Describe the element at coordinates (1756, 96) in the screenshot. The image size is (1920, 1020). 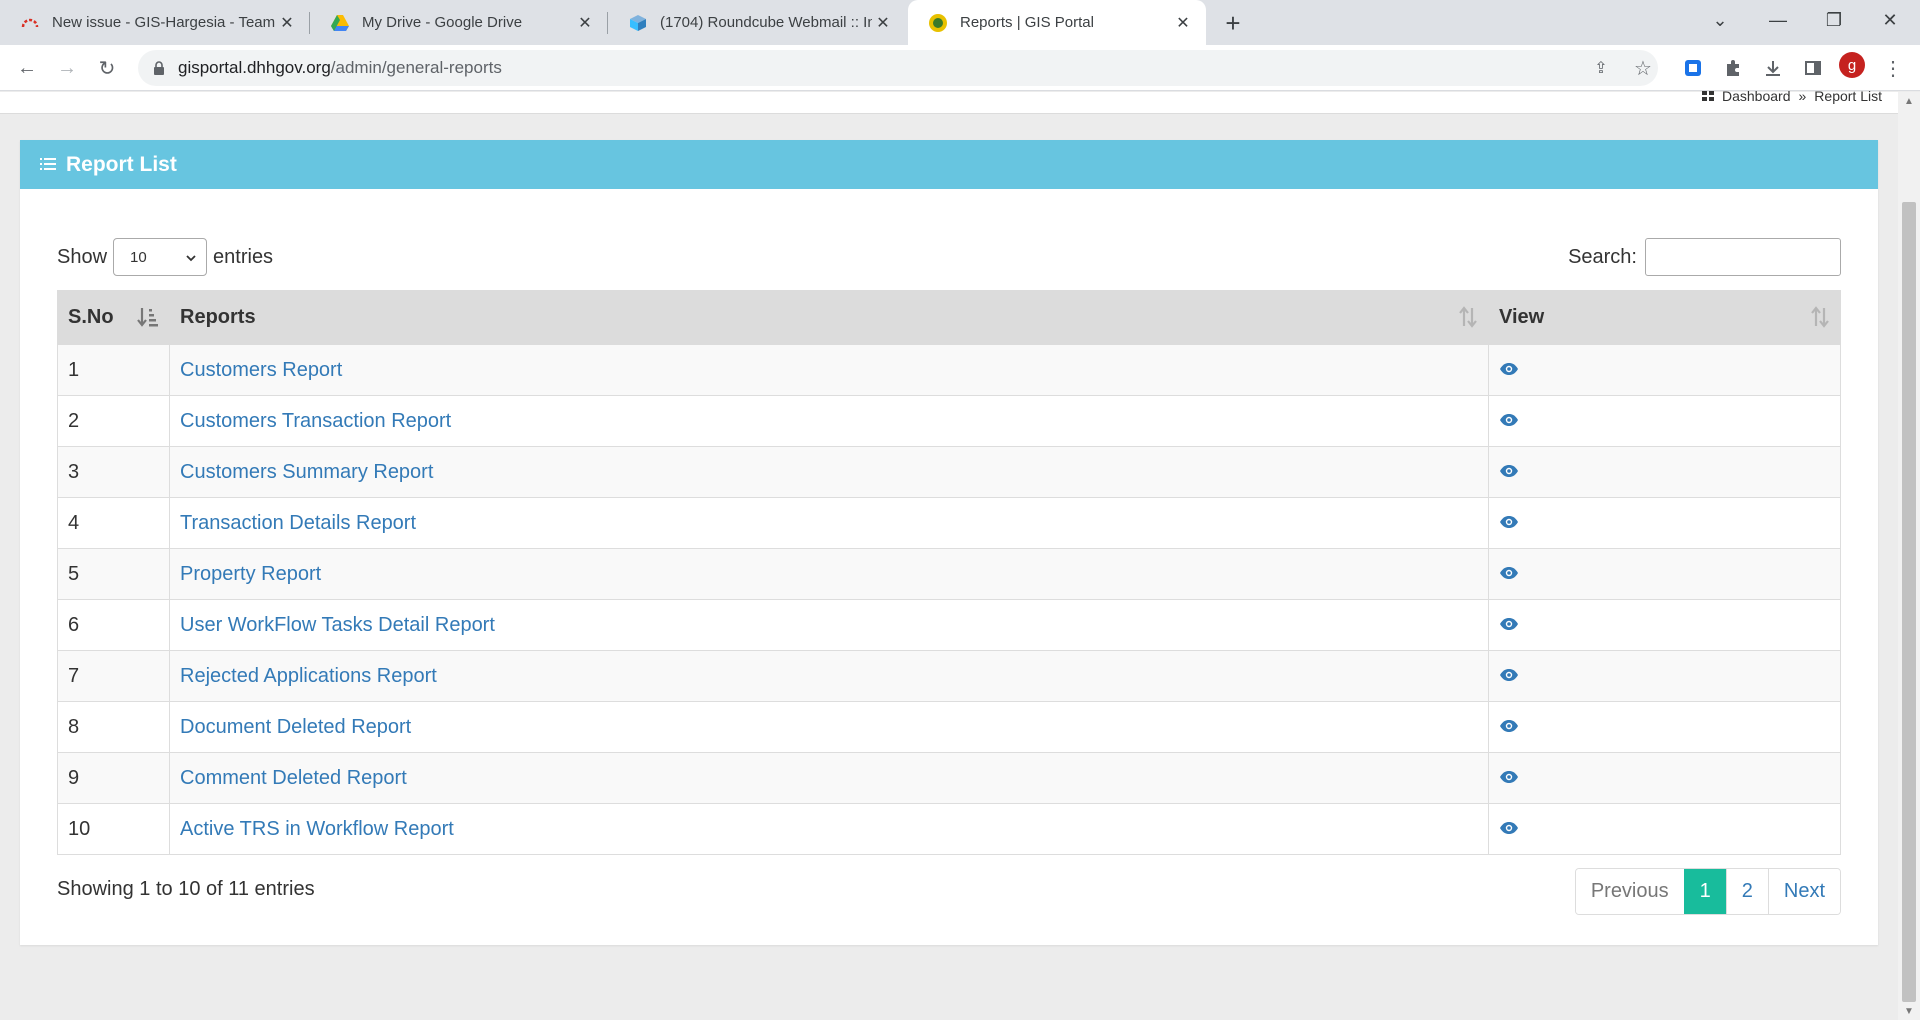
I see `breadcrumb-dashboard-link: Dashboard` at that location.